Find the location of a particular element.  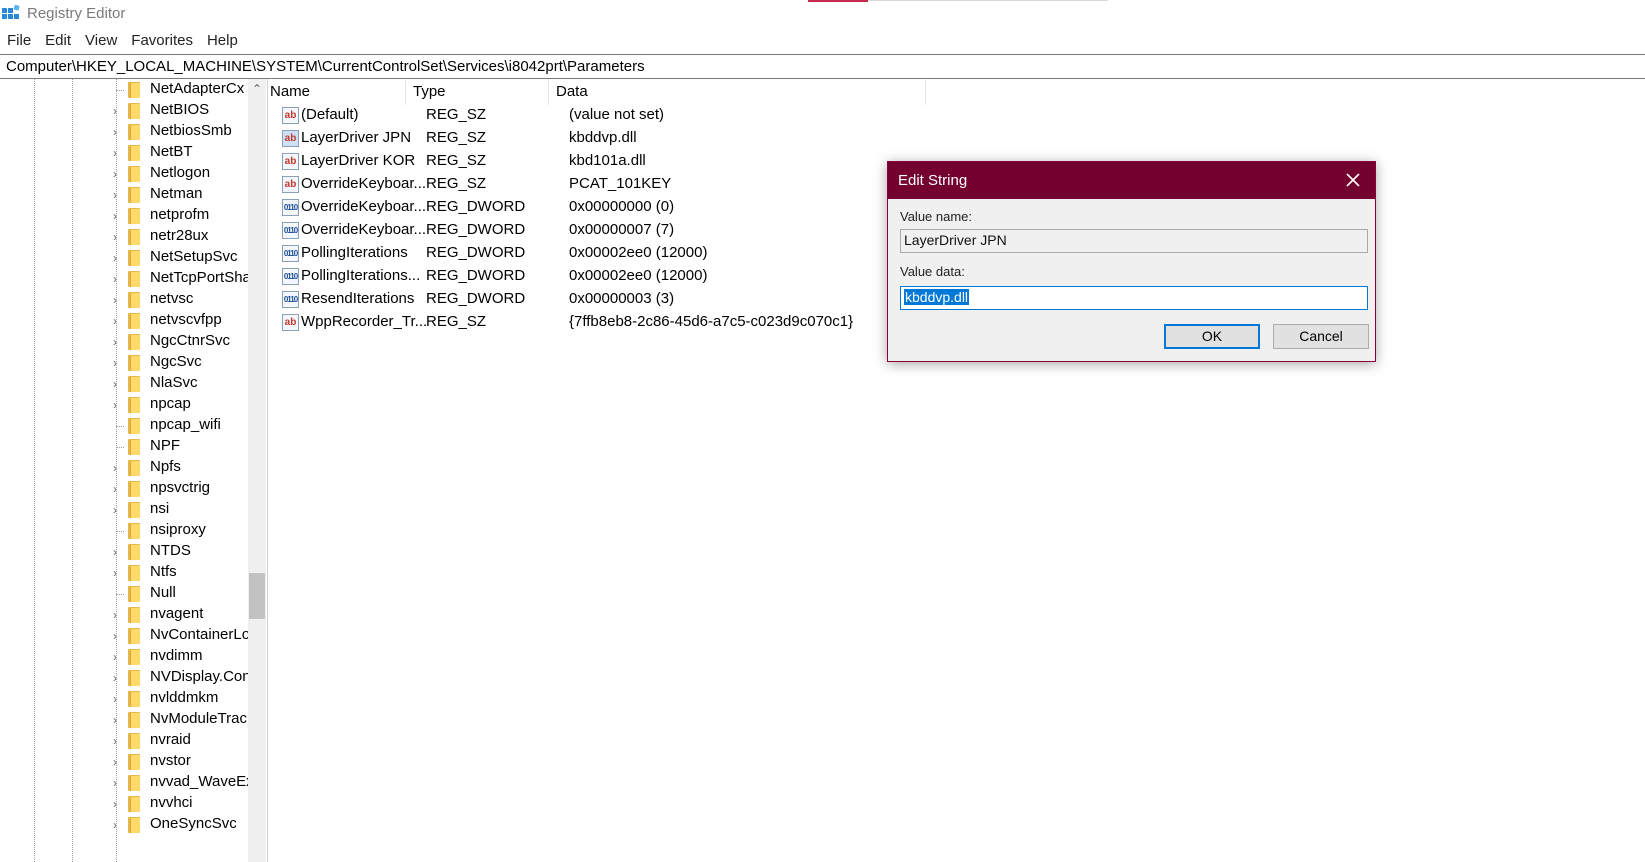

tree-item: › nvagent is located at coordinates (124, 615).